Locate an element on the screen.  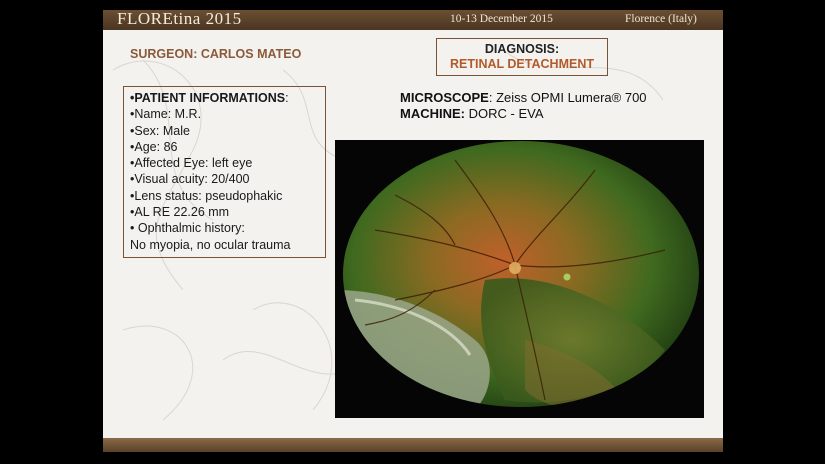
conference-title: FLOREtina 2015 is located at coordinates (179, 19).